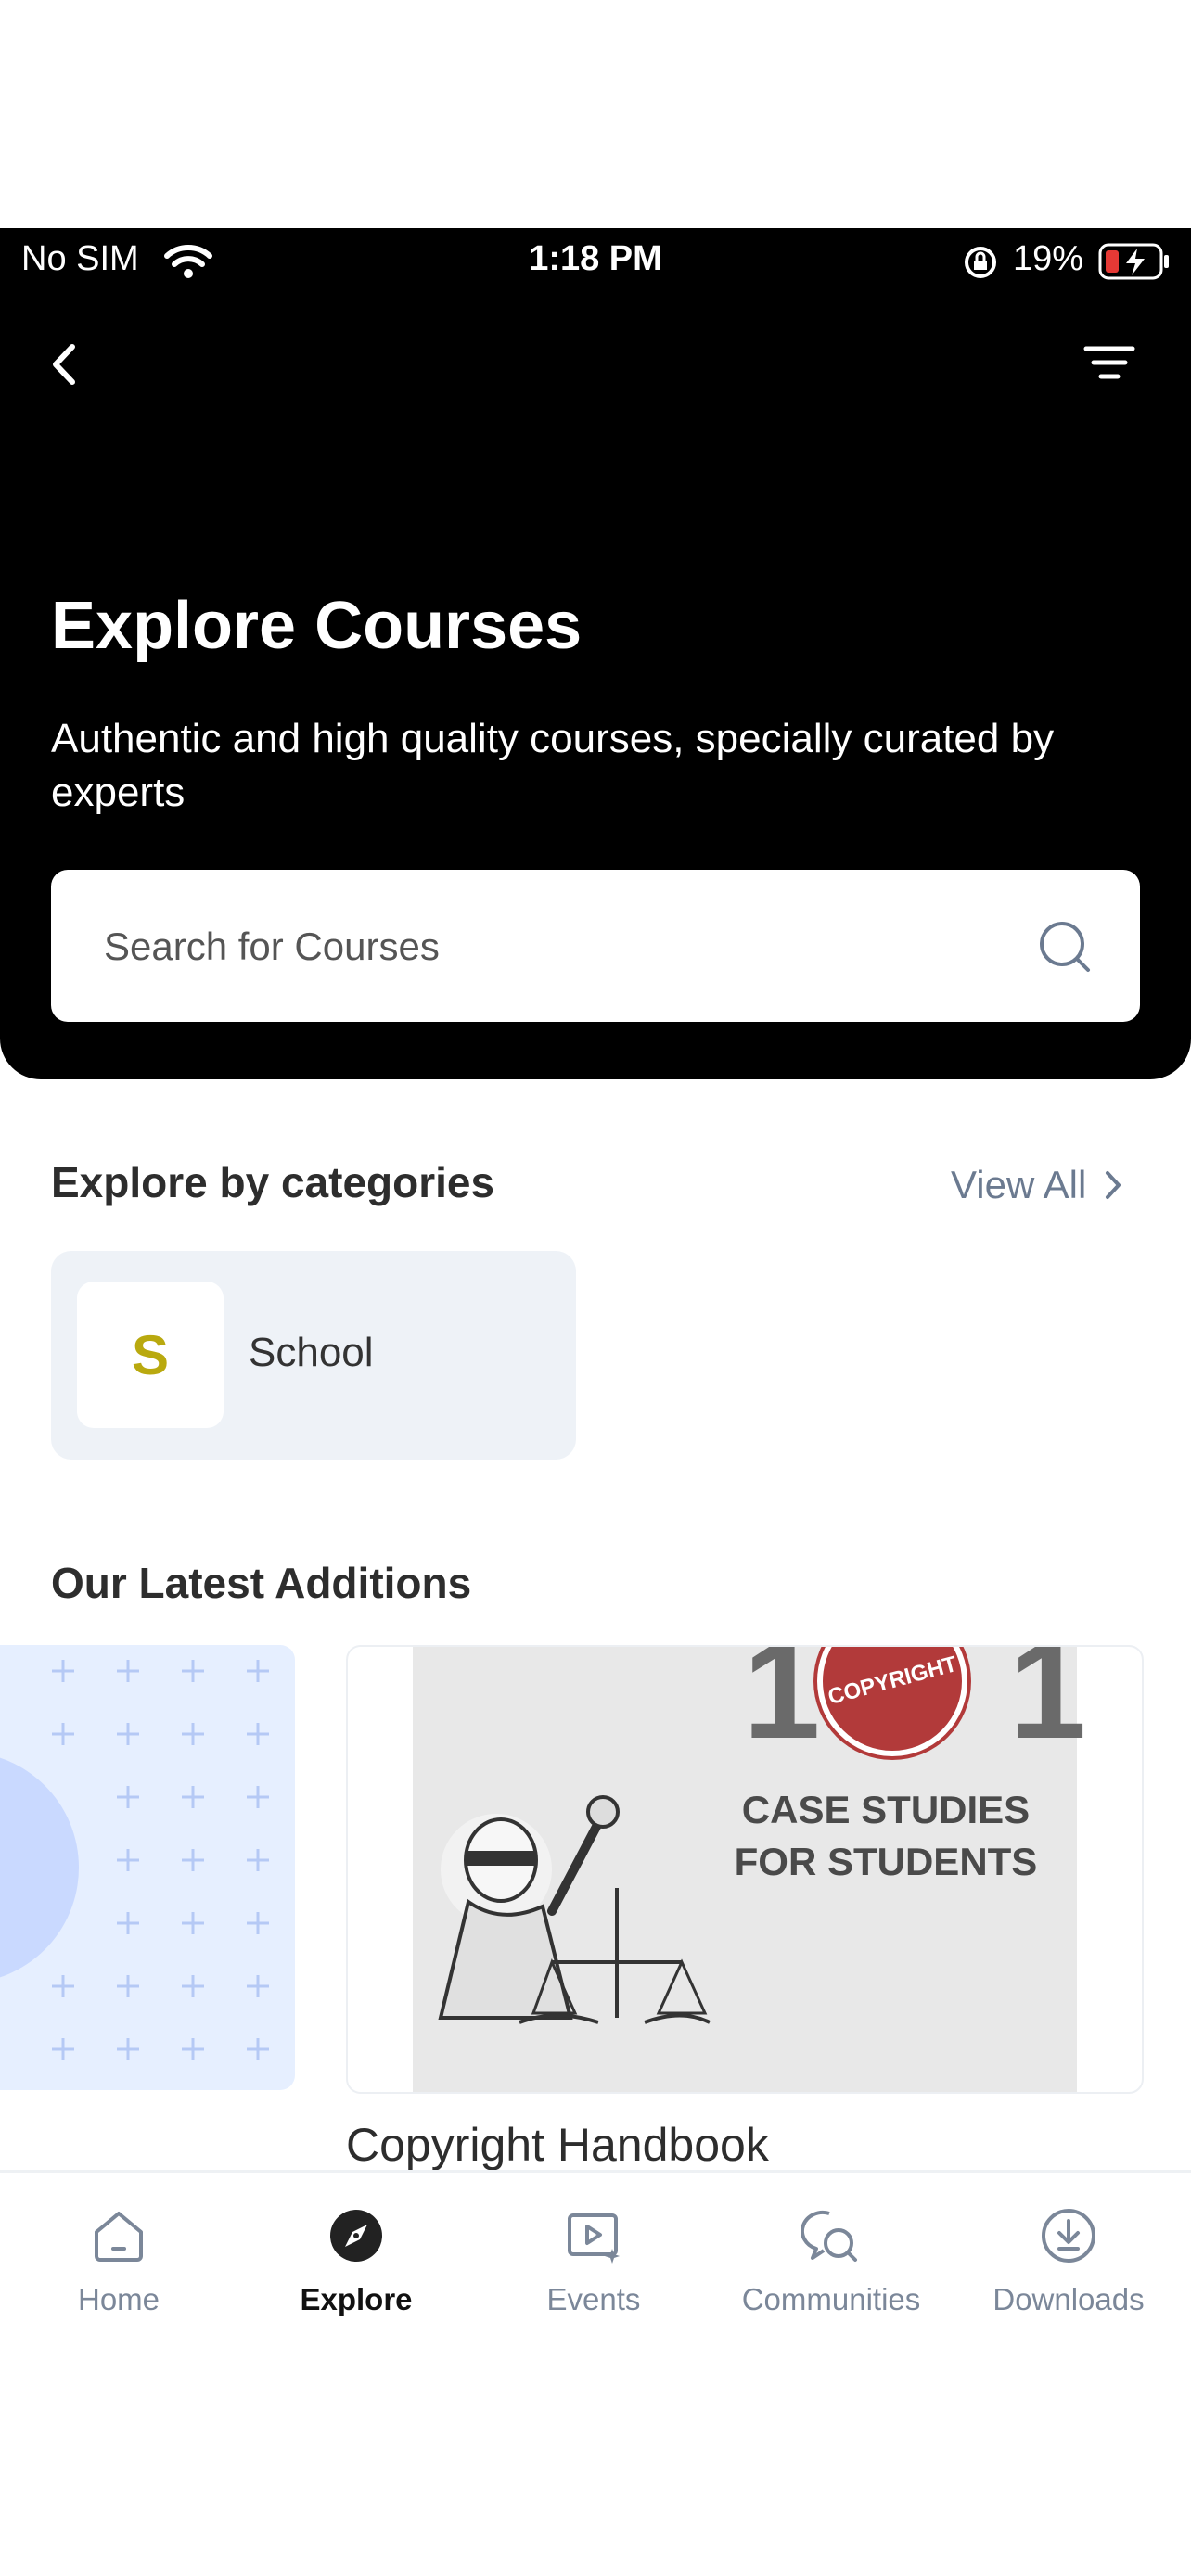 The image size is (1191, 2576). I want to click on stamp-text: COPYRIGHT, so click(892, 1681).